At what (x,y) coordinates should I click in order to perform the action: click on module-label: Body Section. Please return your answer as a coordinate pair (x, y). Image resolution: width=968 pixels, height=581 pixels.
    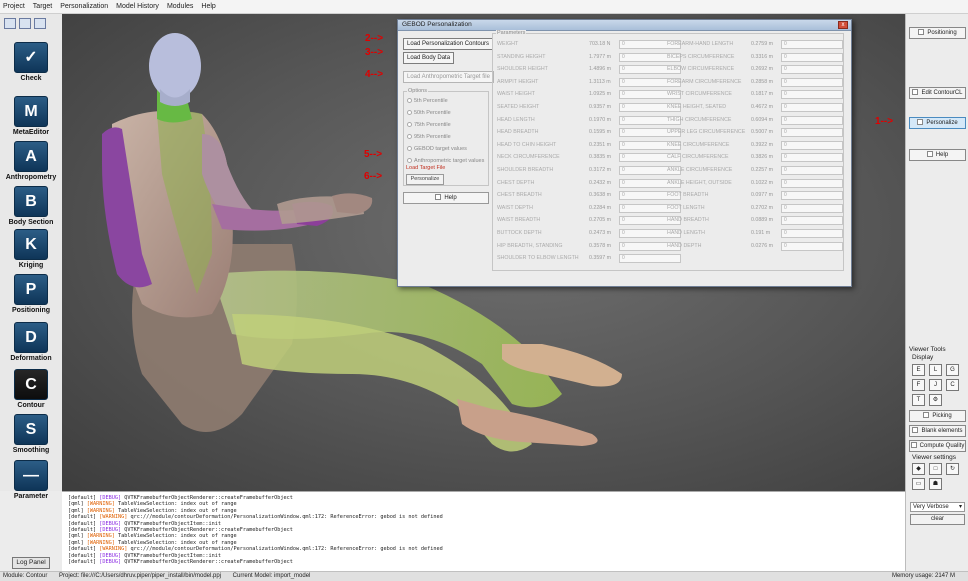
    Looking at the image, I should click on (31, 222).